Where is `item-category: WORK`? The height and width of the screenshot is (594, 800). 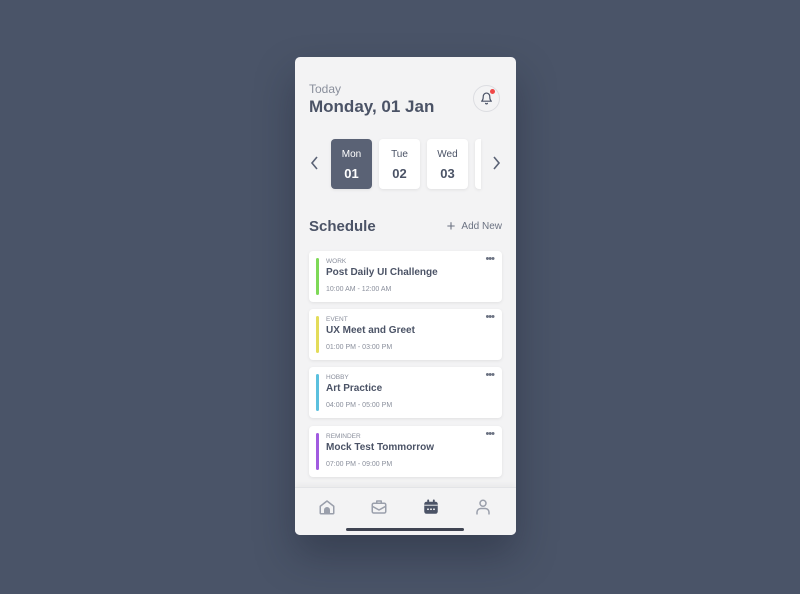 item-category: WORK is located at coordinates (336, 261).